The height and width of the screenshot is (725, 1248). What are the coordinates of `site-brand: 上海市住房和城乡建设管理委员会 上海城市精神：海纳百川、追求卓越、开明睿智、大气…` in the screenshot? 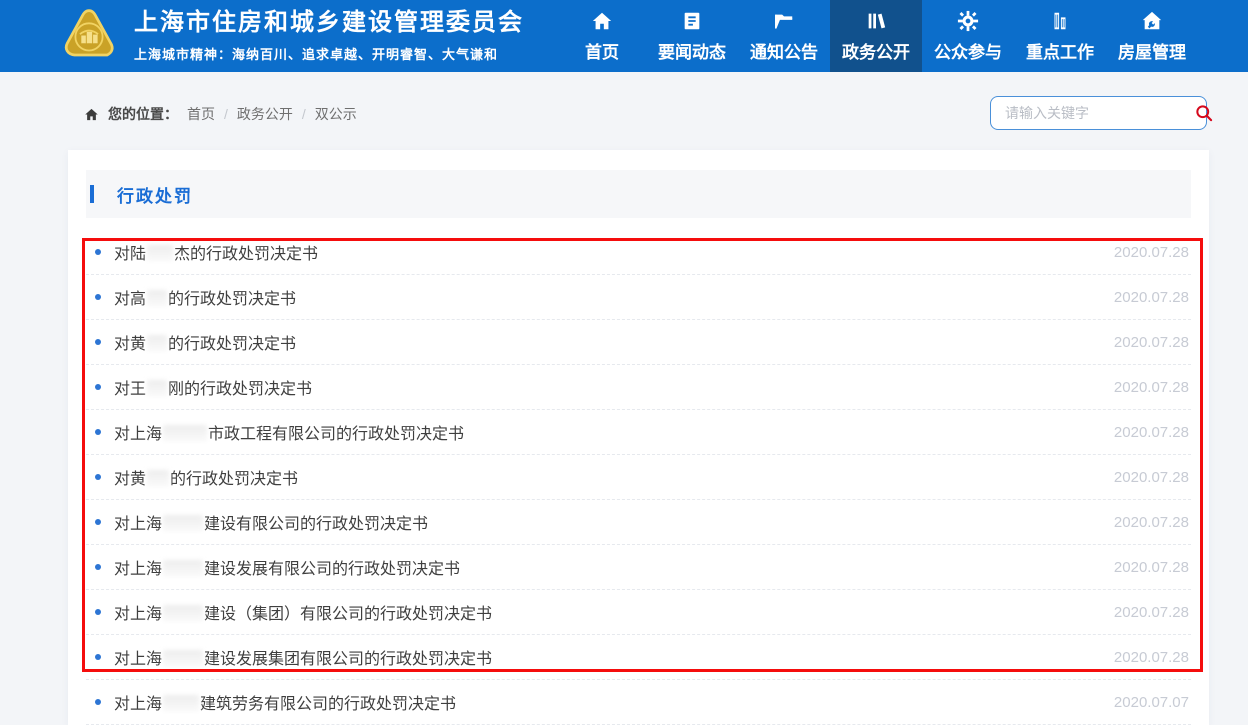 It's located at (262, 36).